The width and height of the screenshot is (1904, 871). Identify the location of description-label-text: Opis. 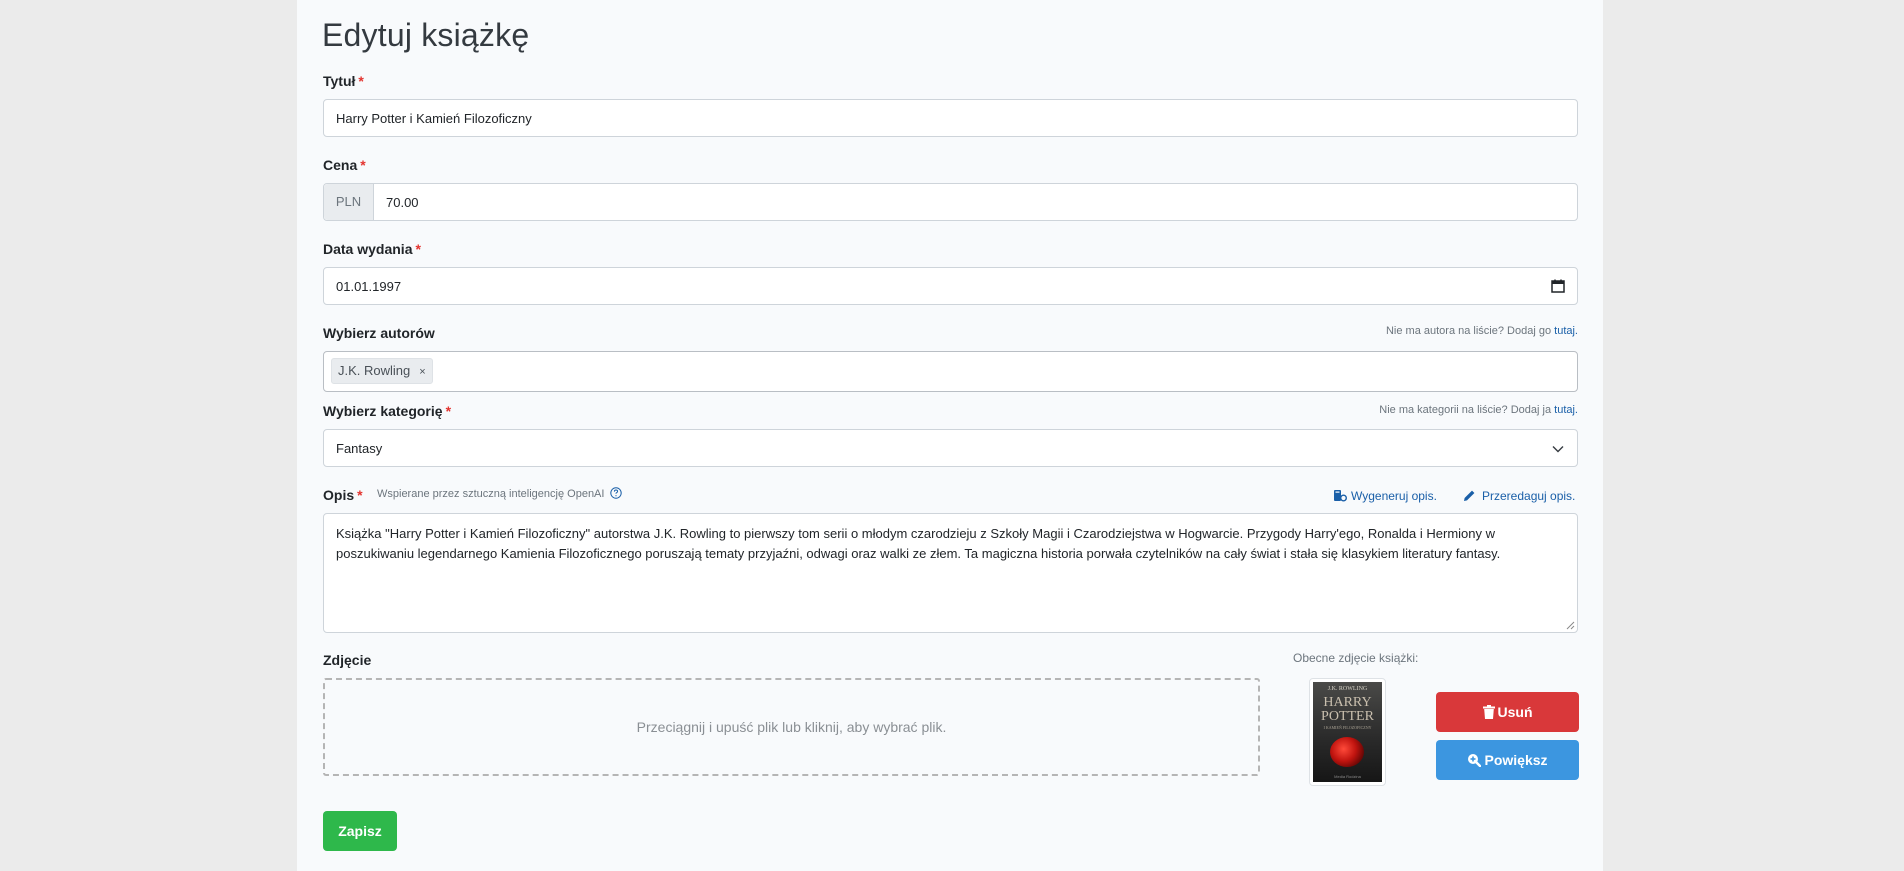
(339, 495).